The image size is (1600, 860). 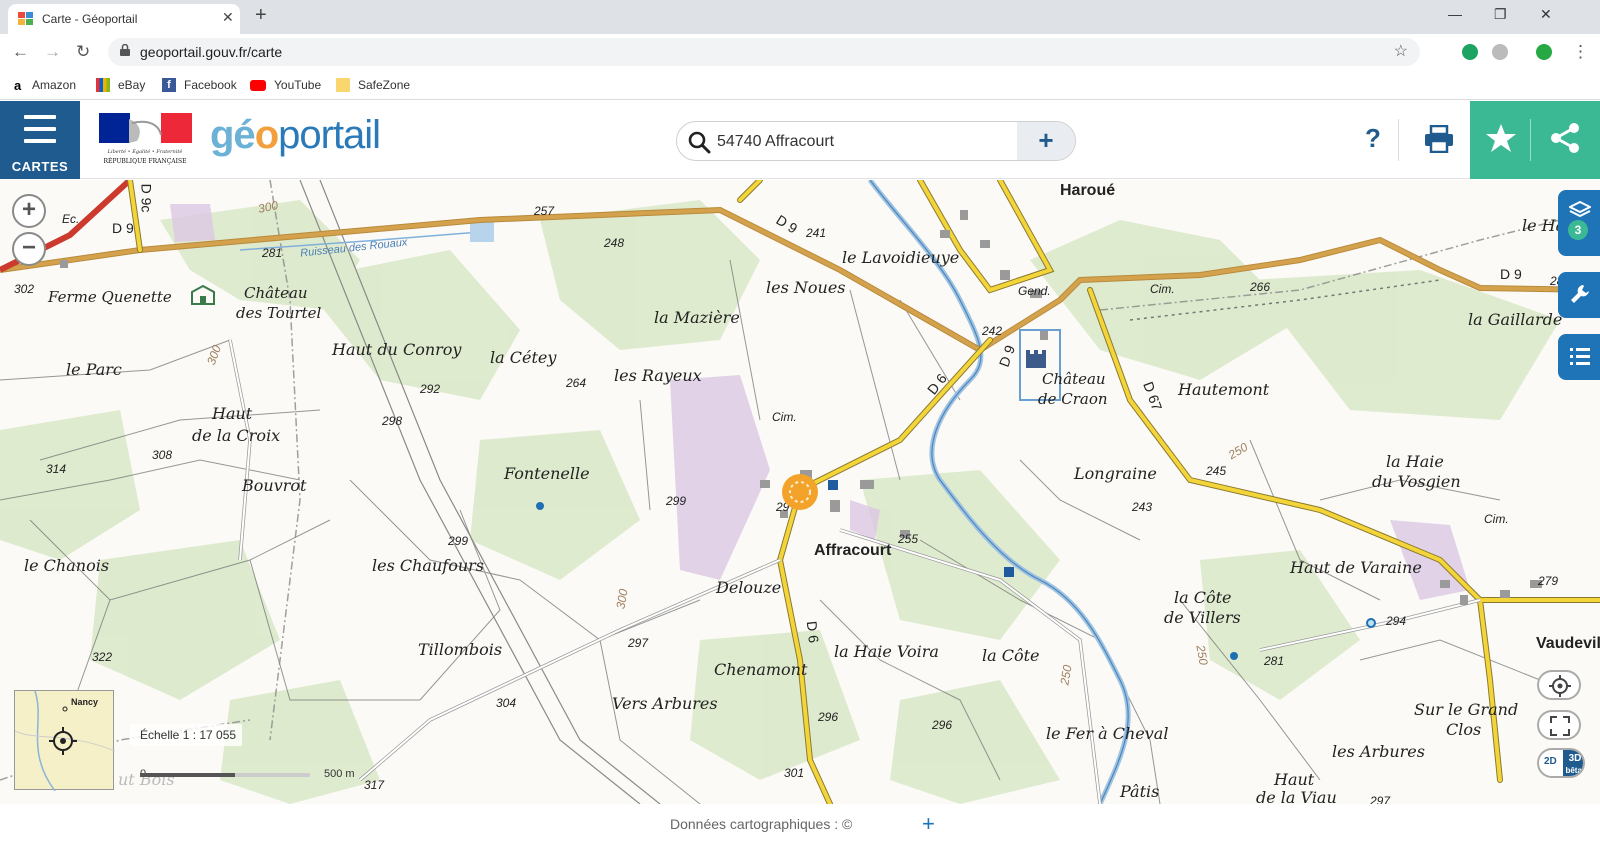 What do you see at coordinates (1561, 763) in the screenshot?
I see `view-mode-toggle: 2D 3D bêta²` at bounding box center [1561, 763].